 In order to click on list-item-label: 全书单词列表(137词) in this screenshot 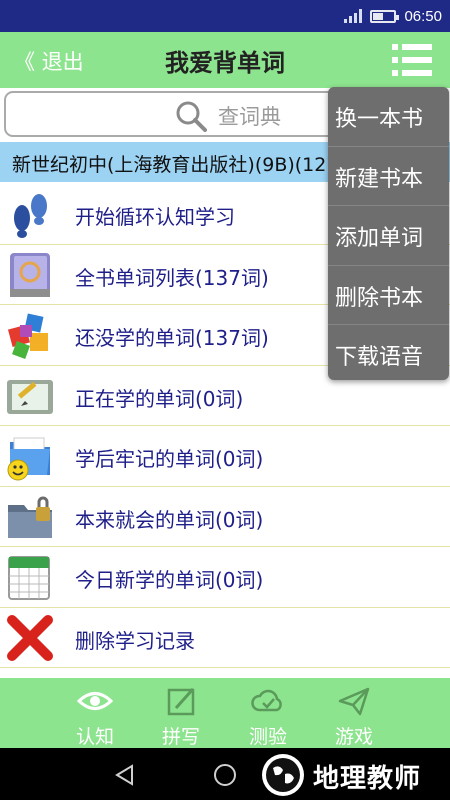, I will do `click(172, 277)`.